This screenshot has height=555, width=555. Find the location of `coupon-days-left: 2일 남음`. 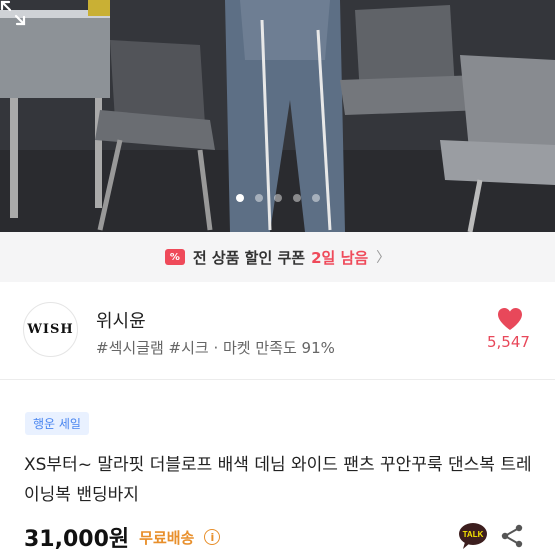

coupon-days-left: 2일 남음 is located at coordinates (340, 257).